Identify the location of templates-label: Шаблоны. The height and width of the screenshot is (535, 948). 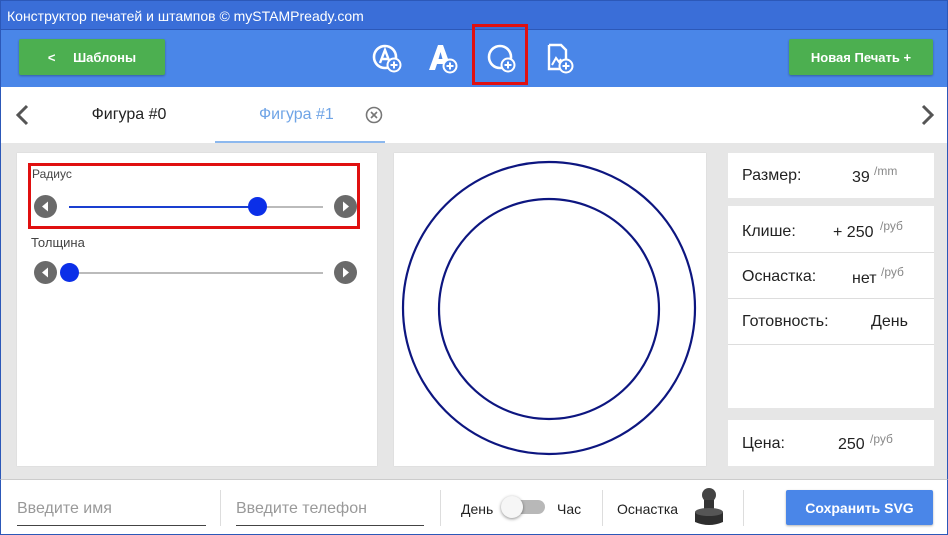
(105, 57).